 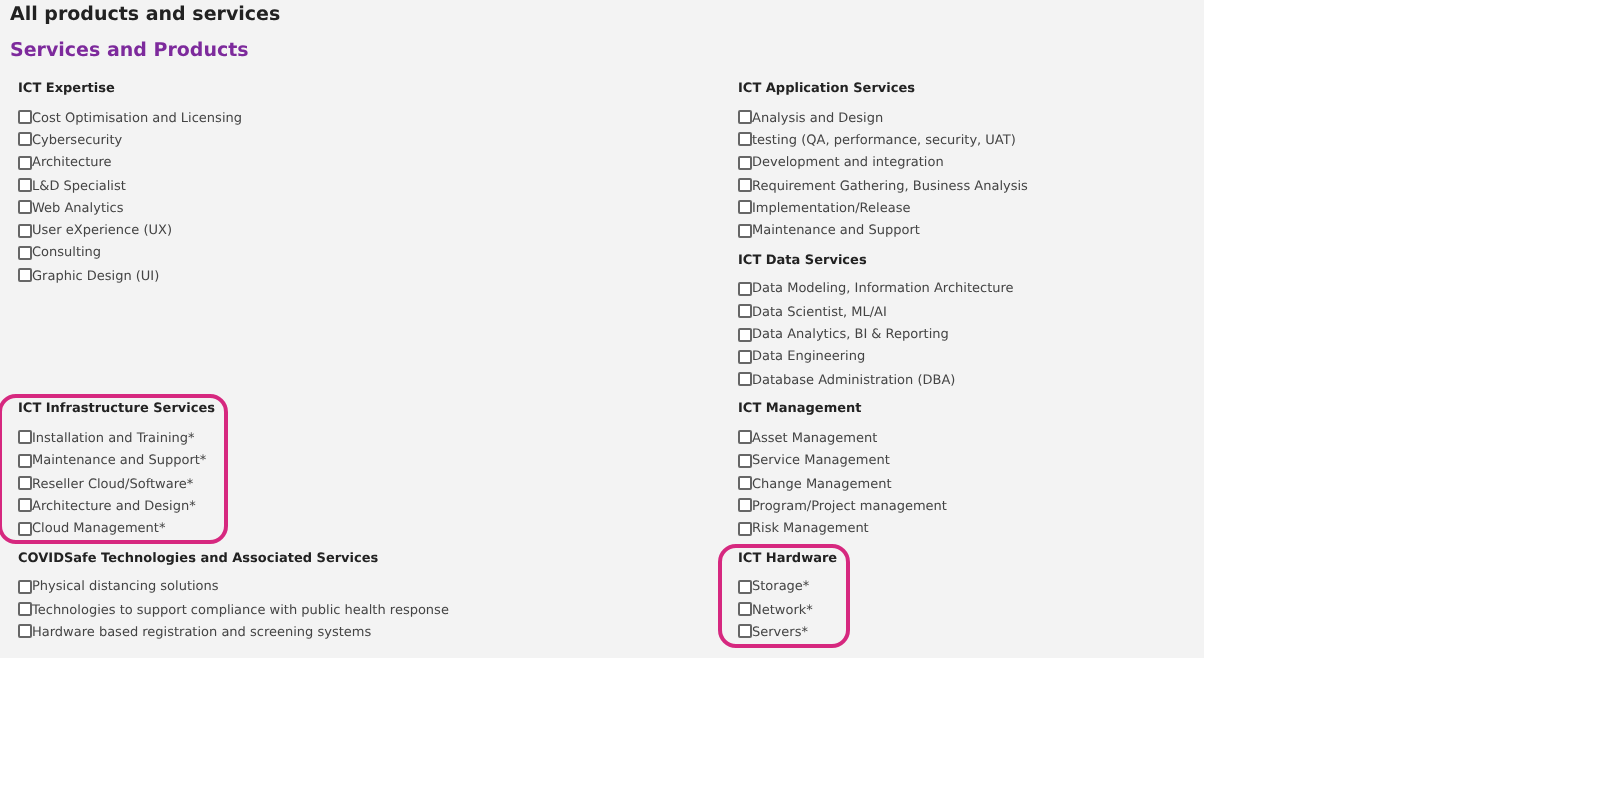 I want to click on section-title: Services and Products, so click(x=130, y=51).